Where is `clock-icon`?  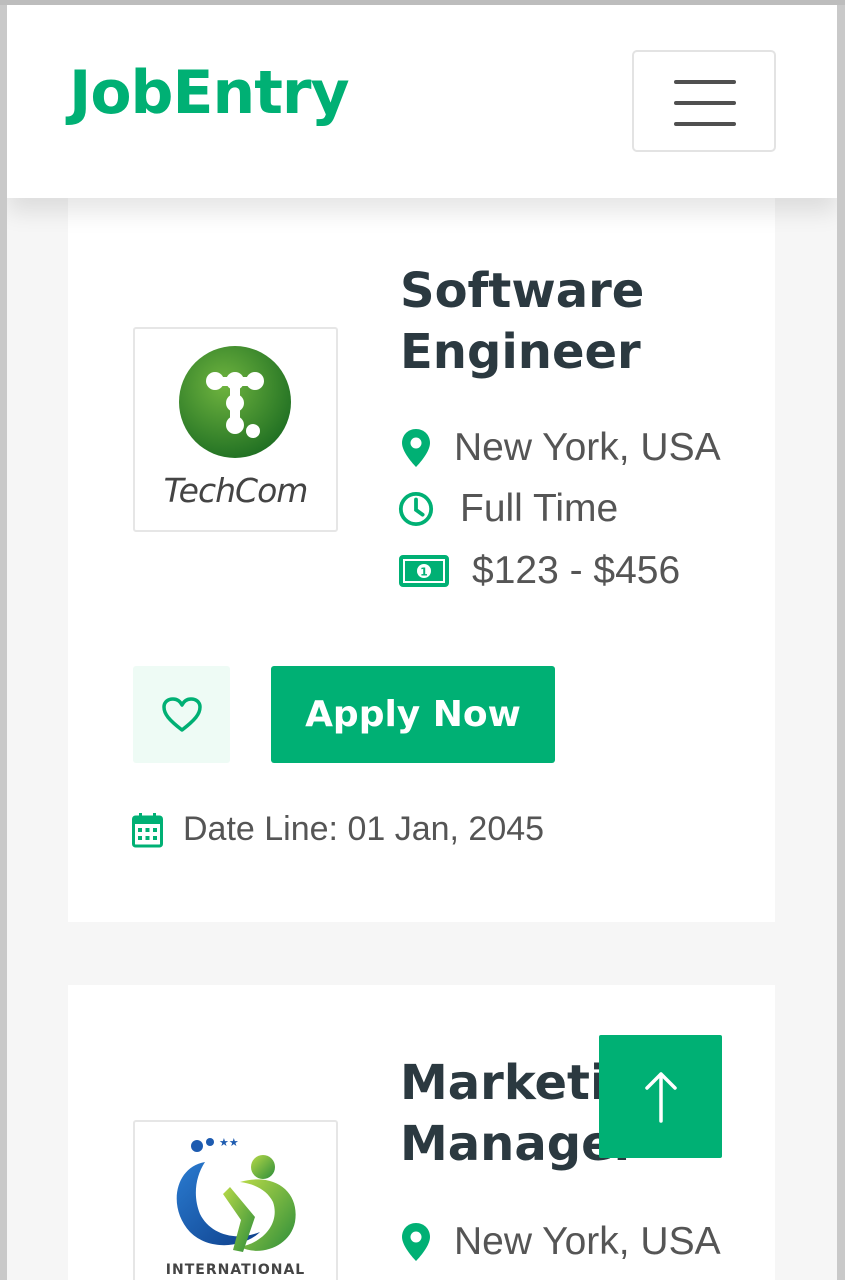
clock-icon is located at coordinates (416, 509).